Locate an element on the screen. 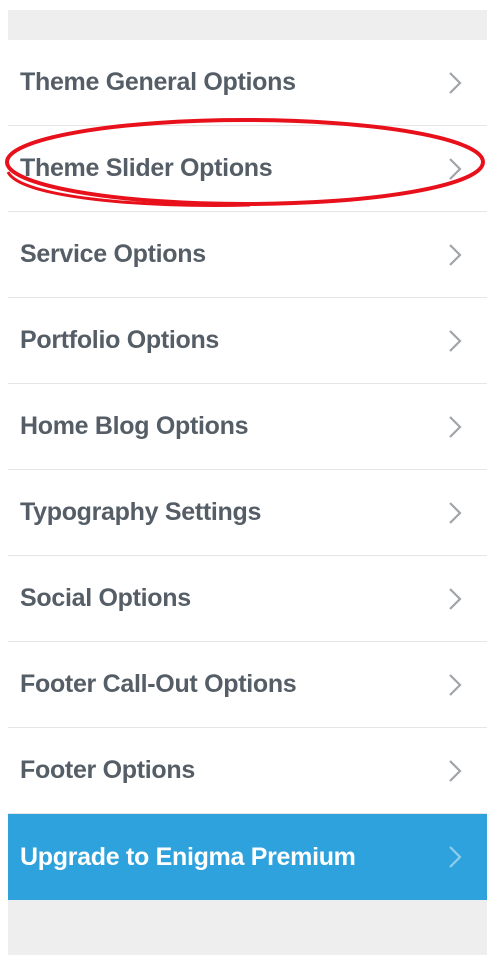 The width and height of the screenshot is (487, 955). menu-item-upgrade-premium: Upgrade to Enigma Premium is located at coordinates (247, 857).